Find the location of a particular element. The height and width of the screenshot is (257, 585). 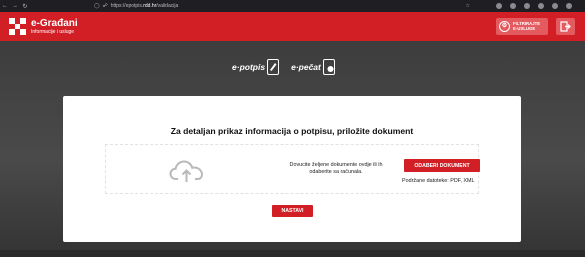

filter-services-button: ⚙ FILTRIRAJTE E-USLUGE is located at coordinates (522, 26).